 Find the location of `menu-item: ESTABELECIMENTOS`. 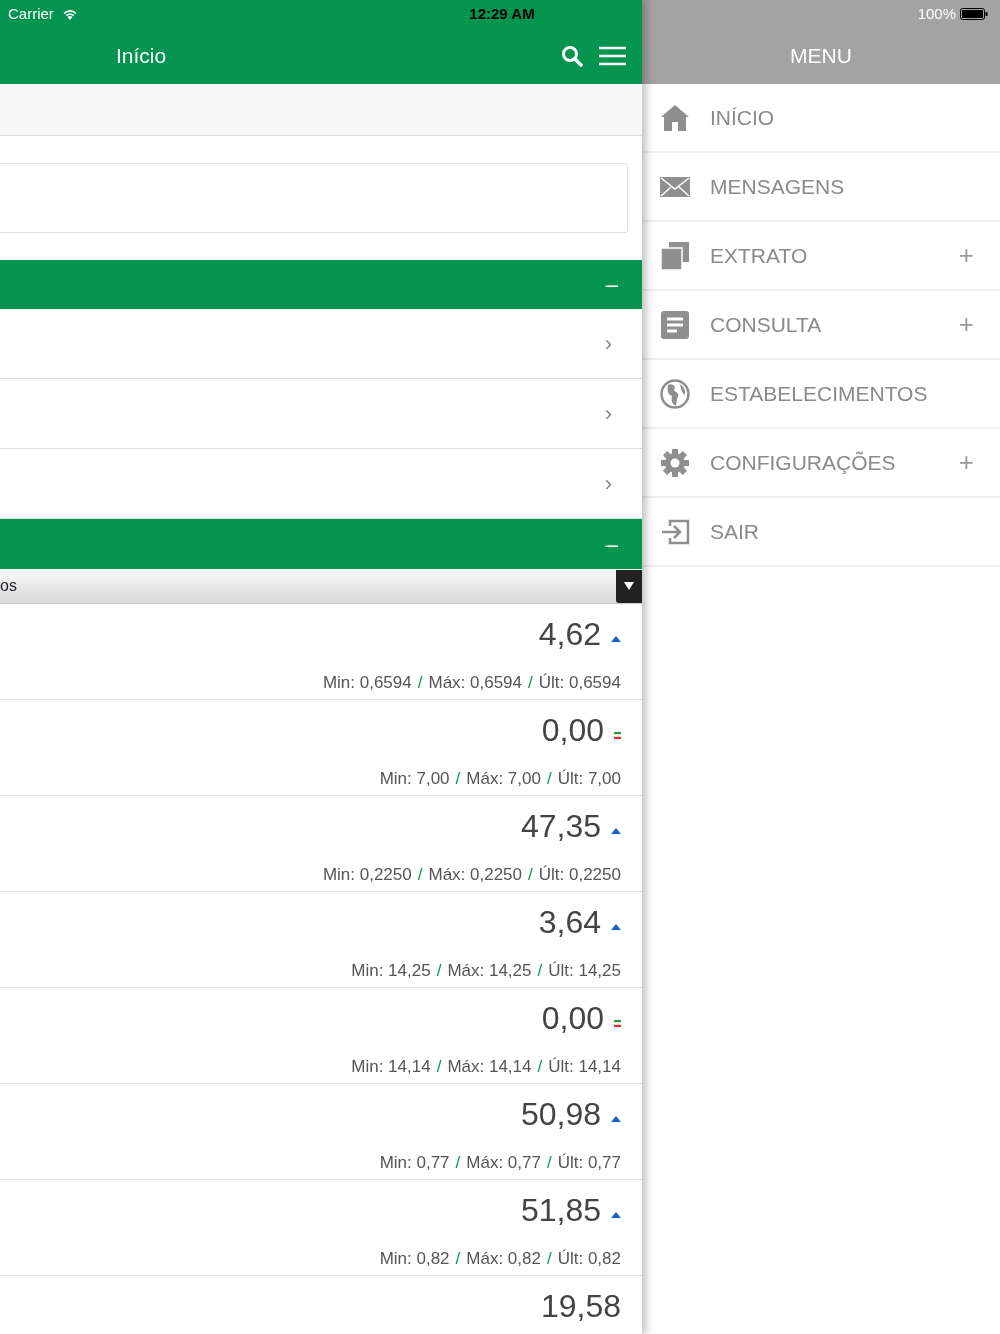

menu-item: ESTABELECIMENTOS is located at coordinates (821, 394).